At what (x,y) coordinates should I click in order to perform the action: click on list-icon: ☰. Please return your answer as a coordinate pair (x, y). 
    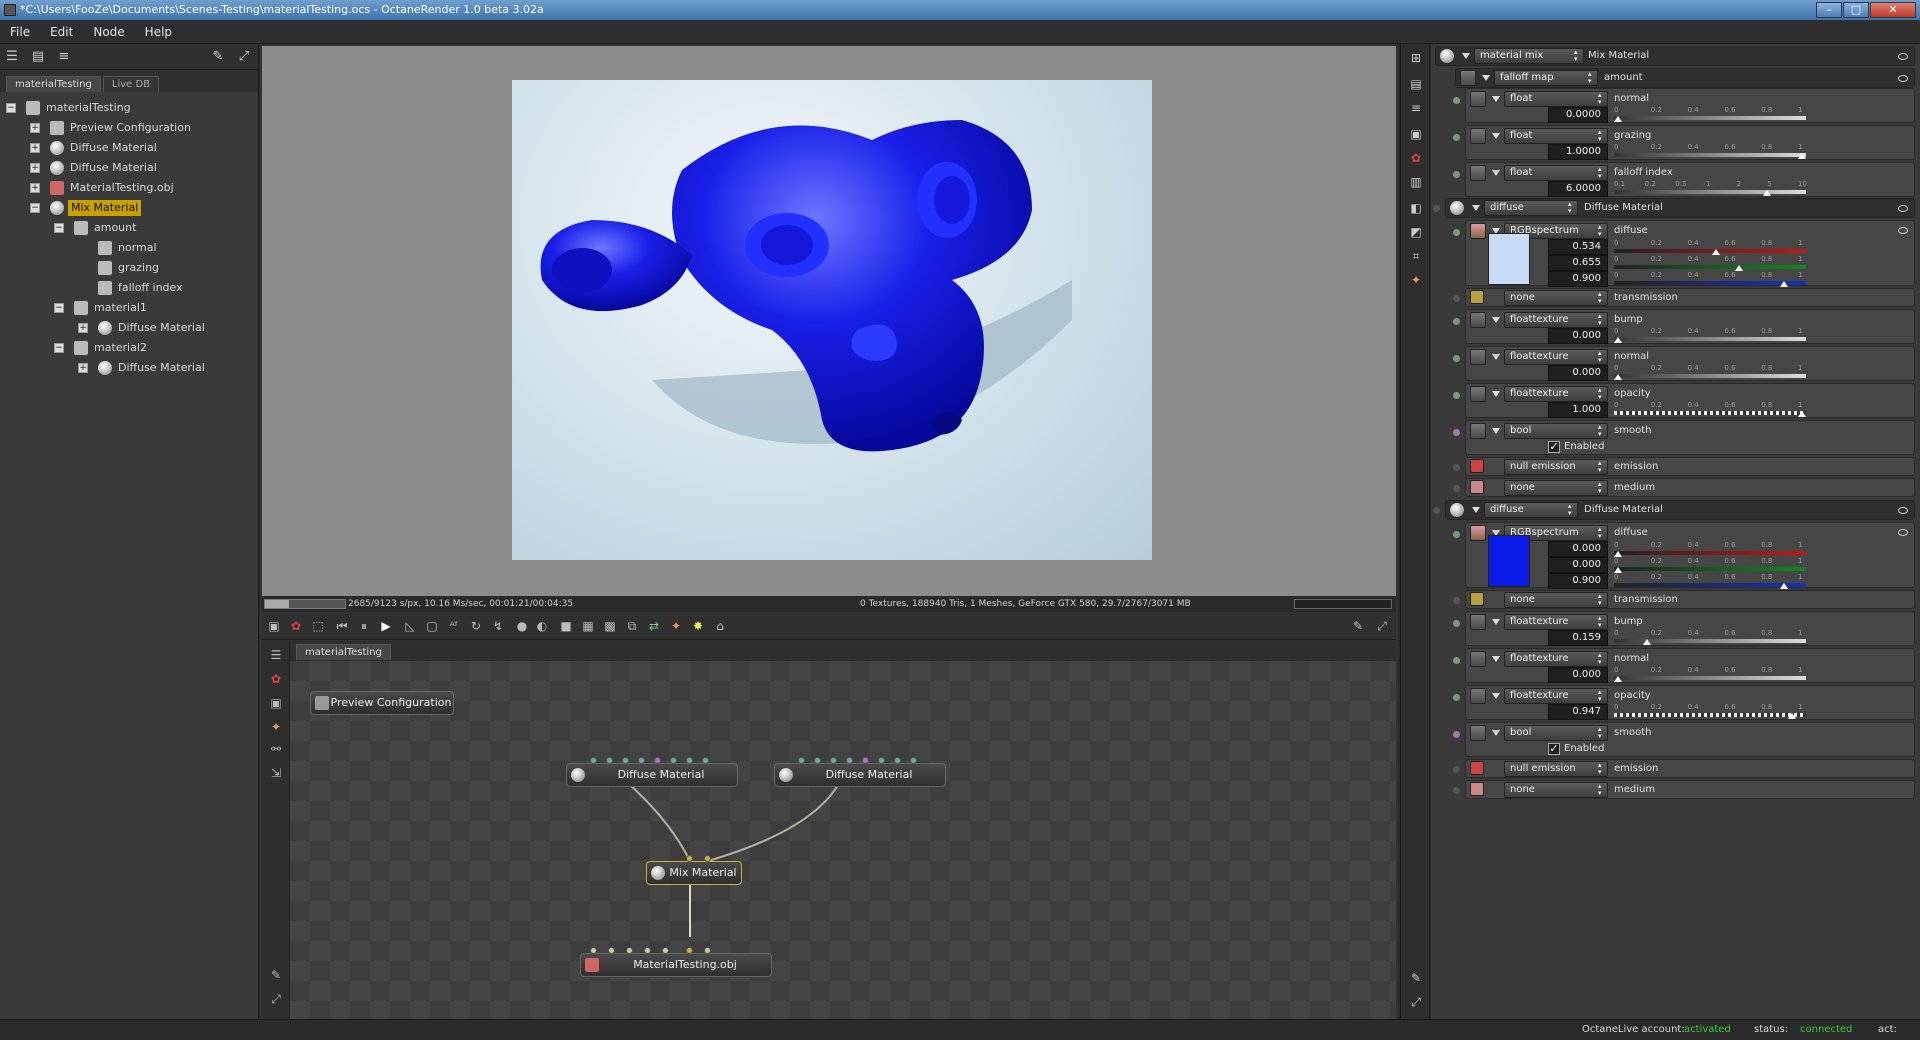
    Looking at the image, I should click on (12, 57).